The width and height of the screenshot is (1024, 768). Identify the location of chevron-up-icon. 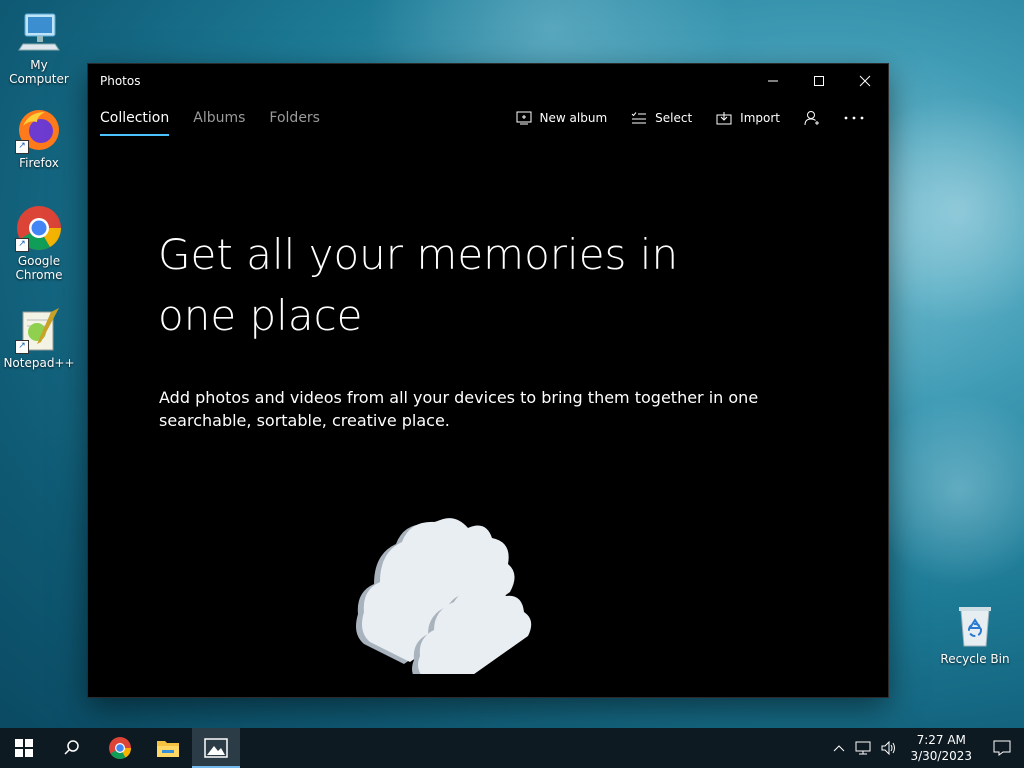
(839, 748).